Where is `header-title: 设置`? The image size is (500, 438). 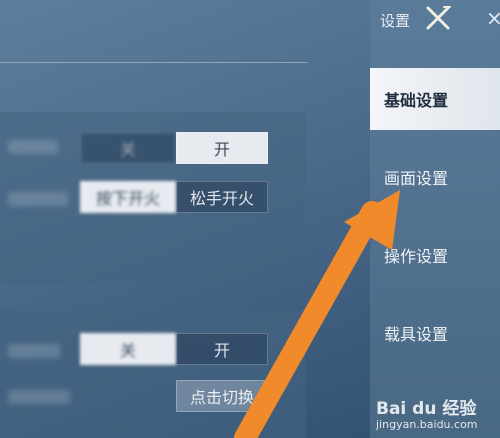
header-title: 设置 is located at coordinates (395, 21).